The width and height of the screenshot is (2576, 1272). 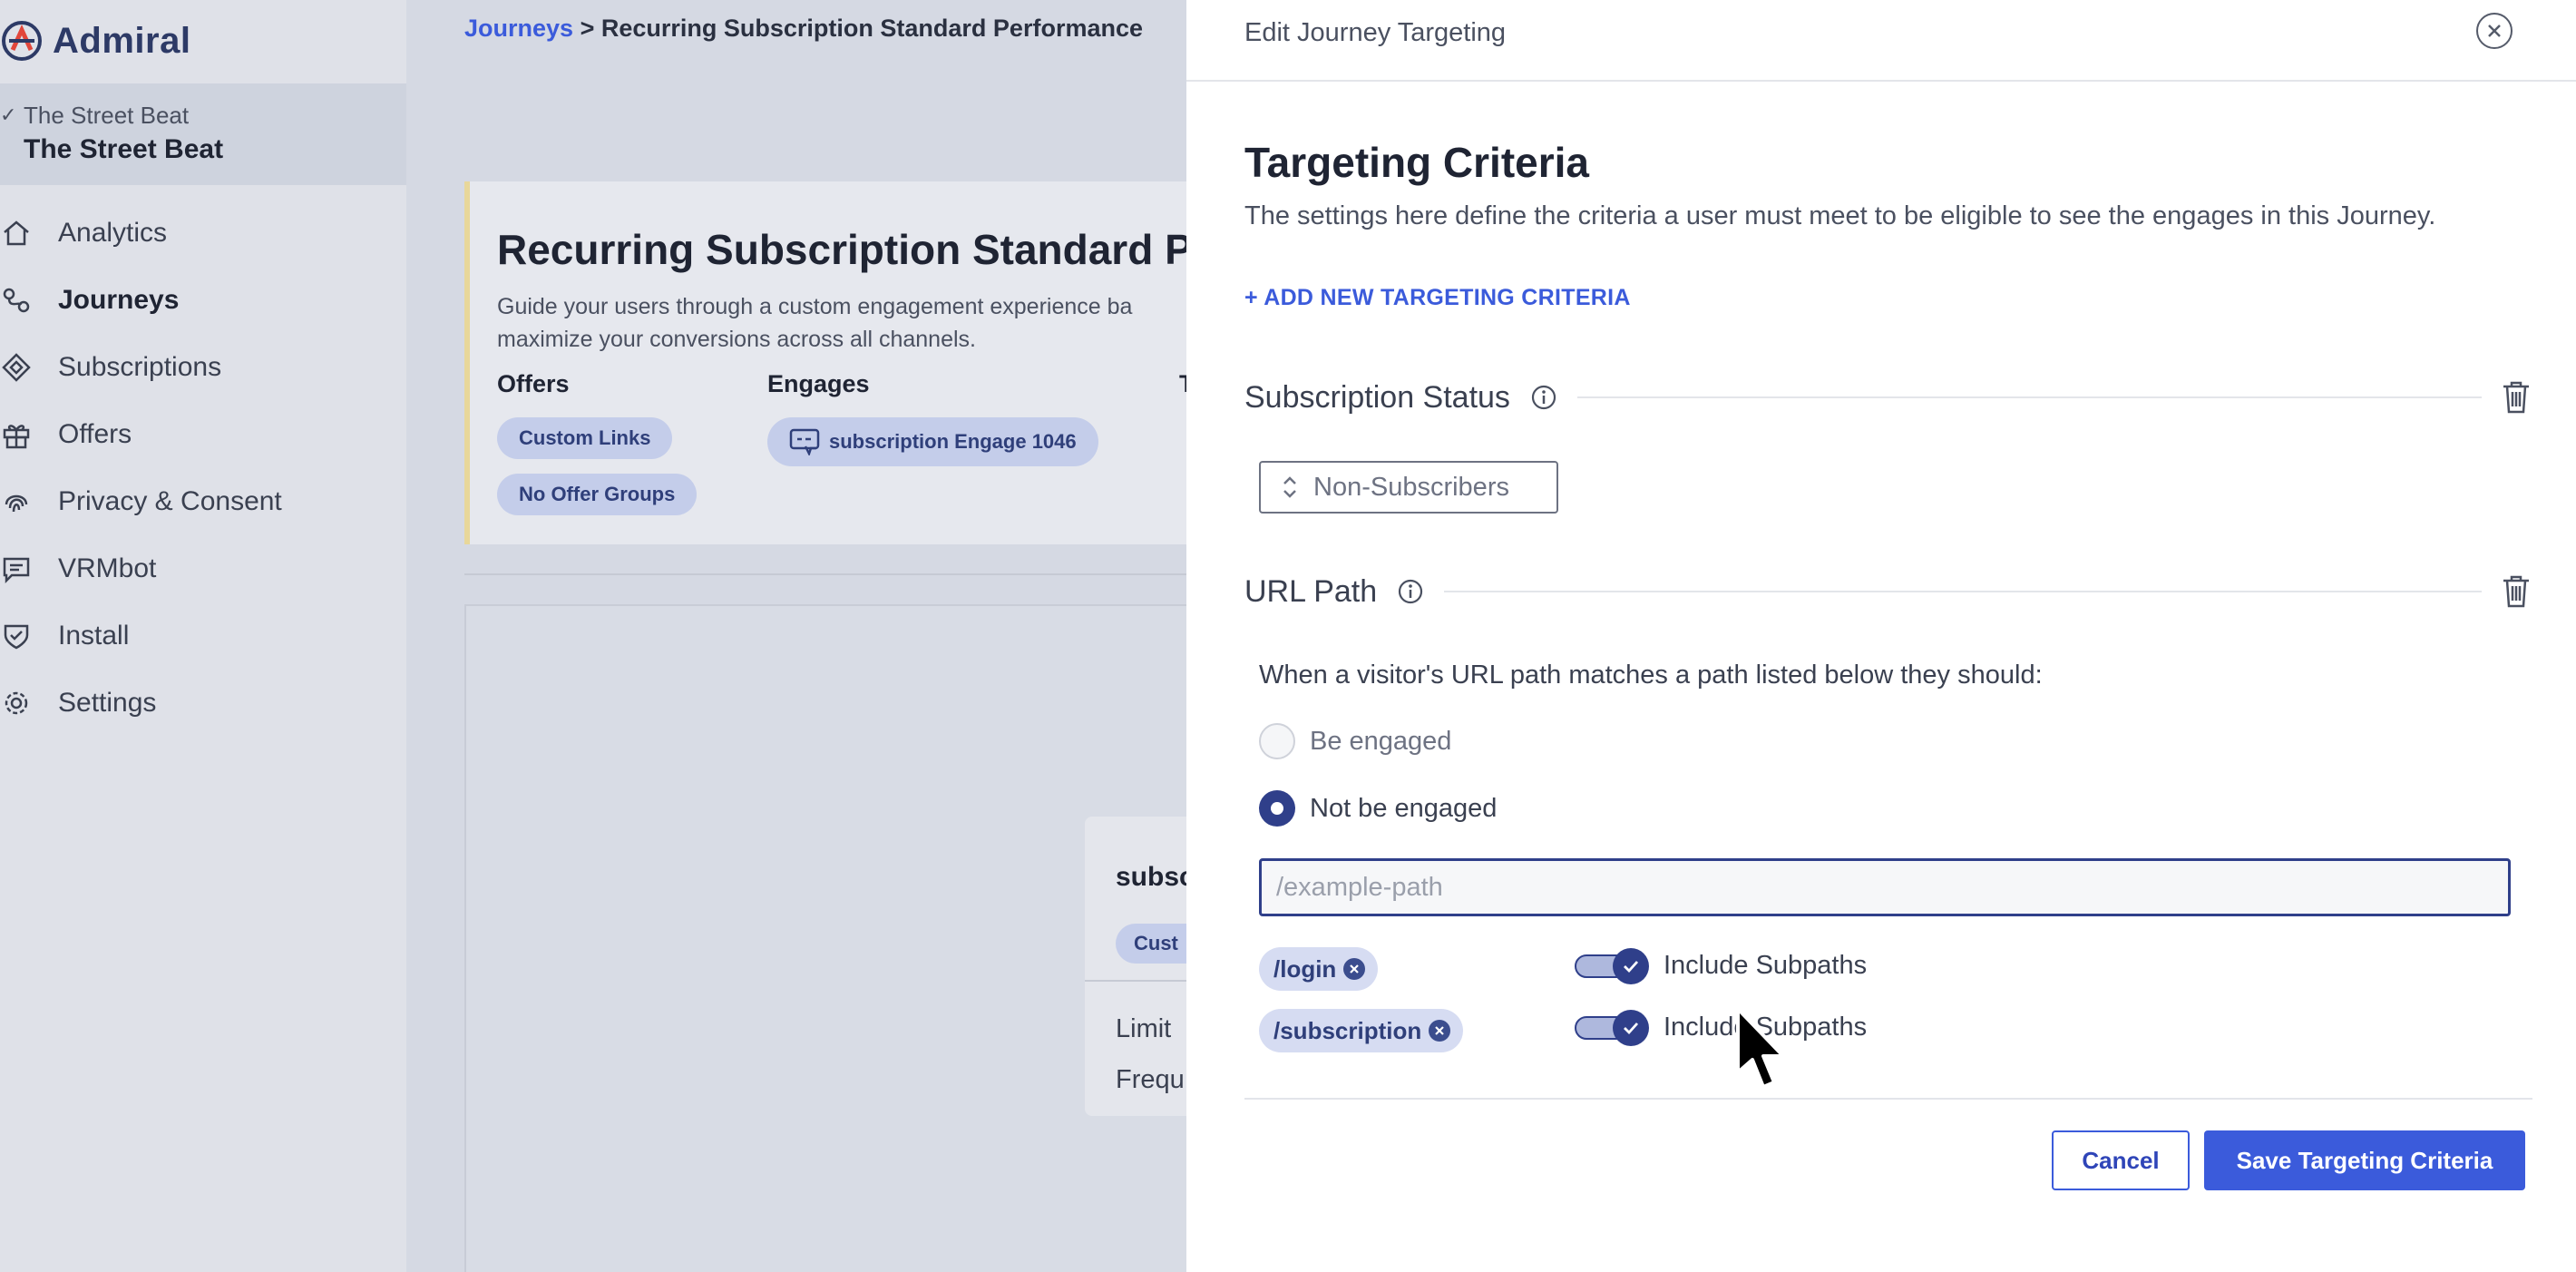 I want to click on logo: Admiral, so click(x=95, y=41).